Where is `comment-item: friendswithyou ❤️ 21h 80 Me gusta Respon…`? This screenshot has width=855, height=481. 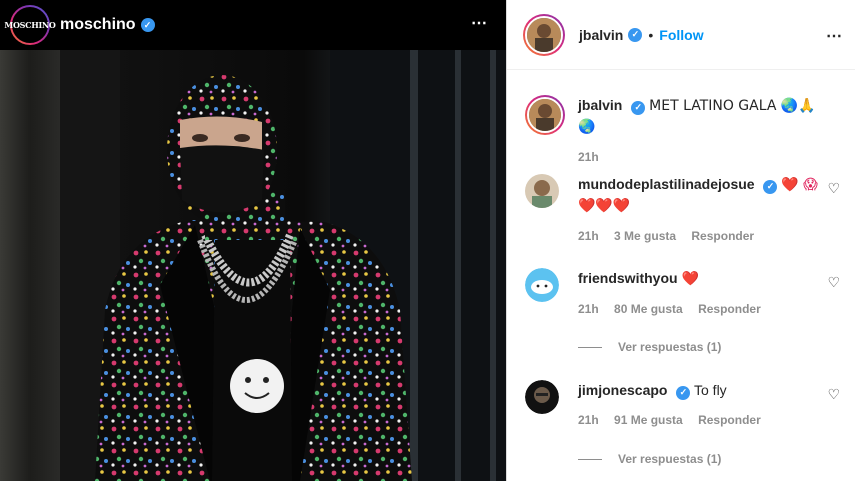 comment-item: friendswithyou ❤️ 21h 80 Me gusta Respon… is located at coordinates (682, 313).